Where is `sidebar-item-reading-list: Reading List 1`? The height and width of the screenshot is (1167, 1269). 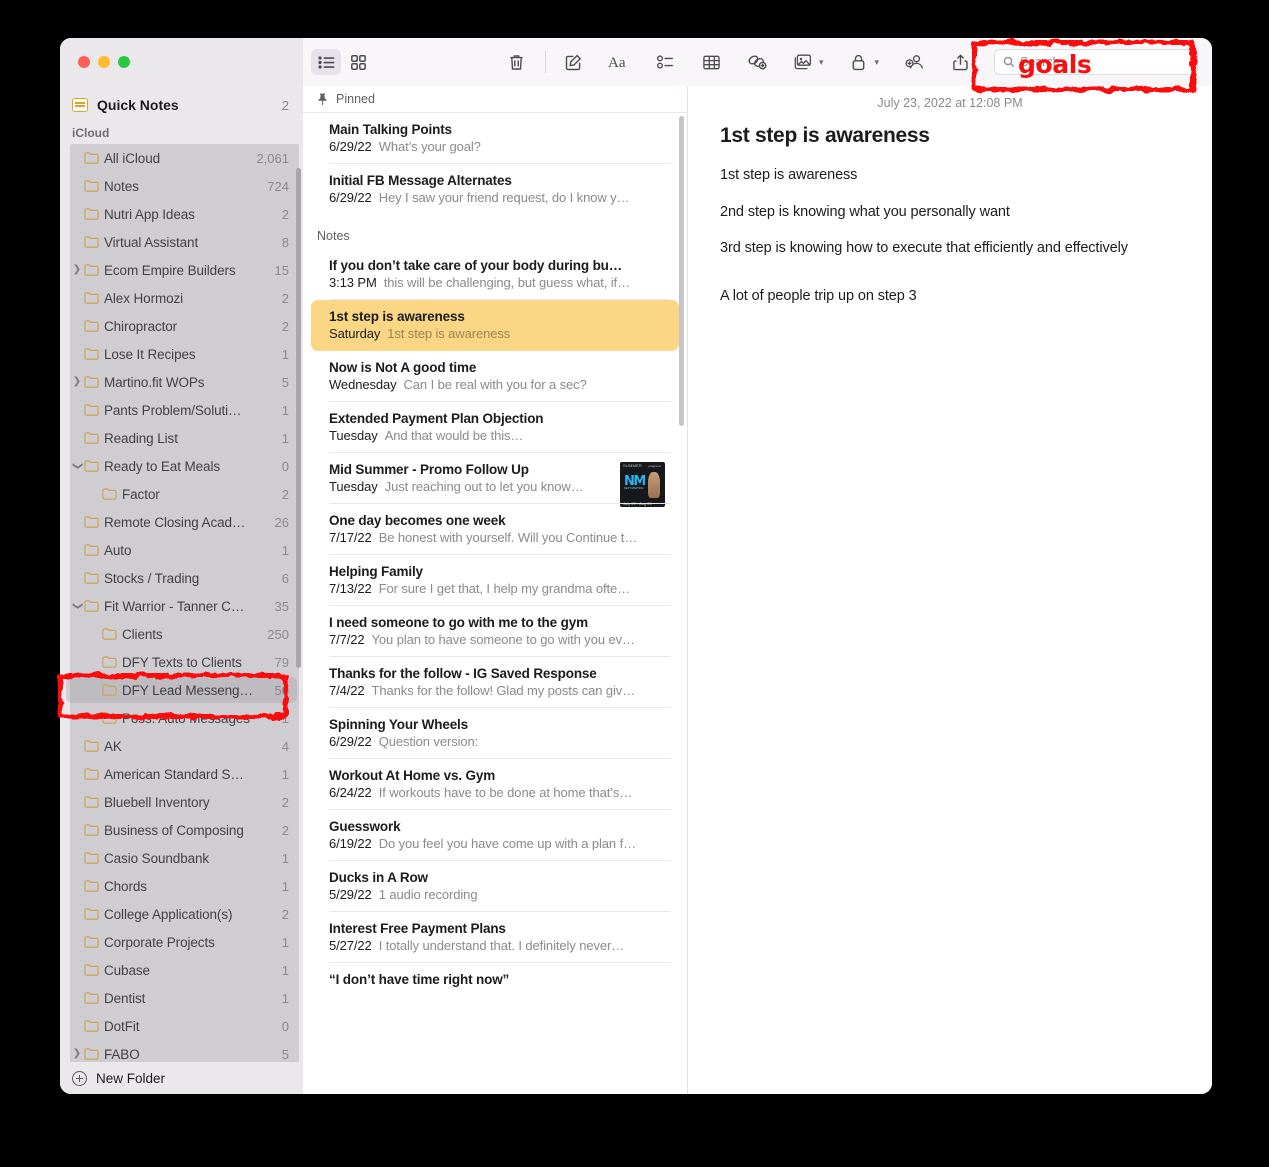 sidebar-item-reading-list: Reading List 1 is located at coordinates (181, 438).